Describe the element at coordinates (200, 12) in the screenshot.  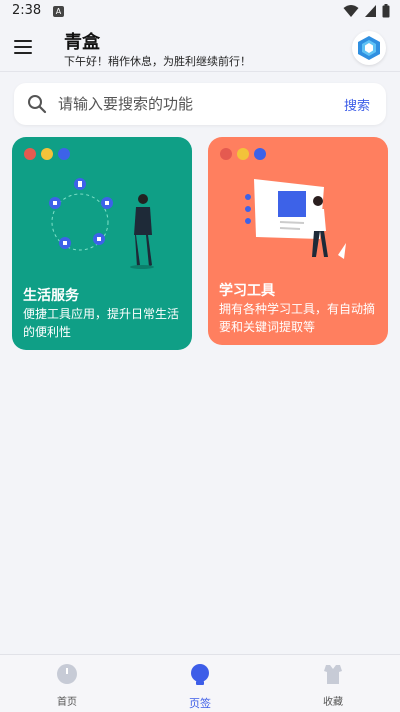
I see `status-bar: 2:38 A` at that location.